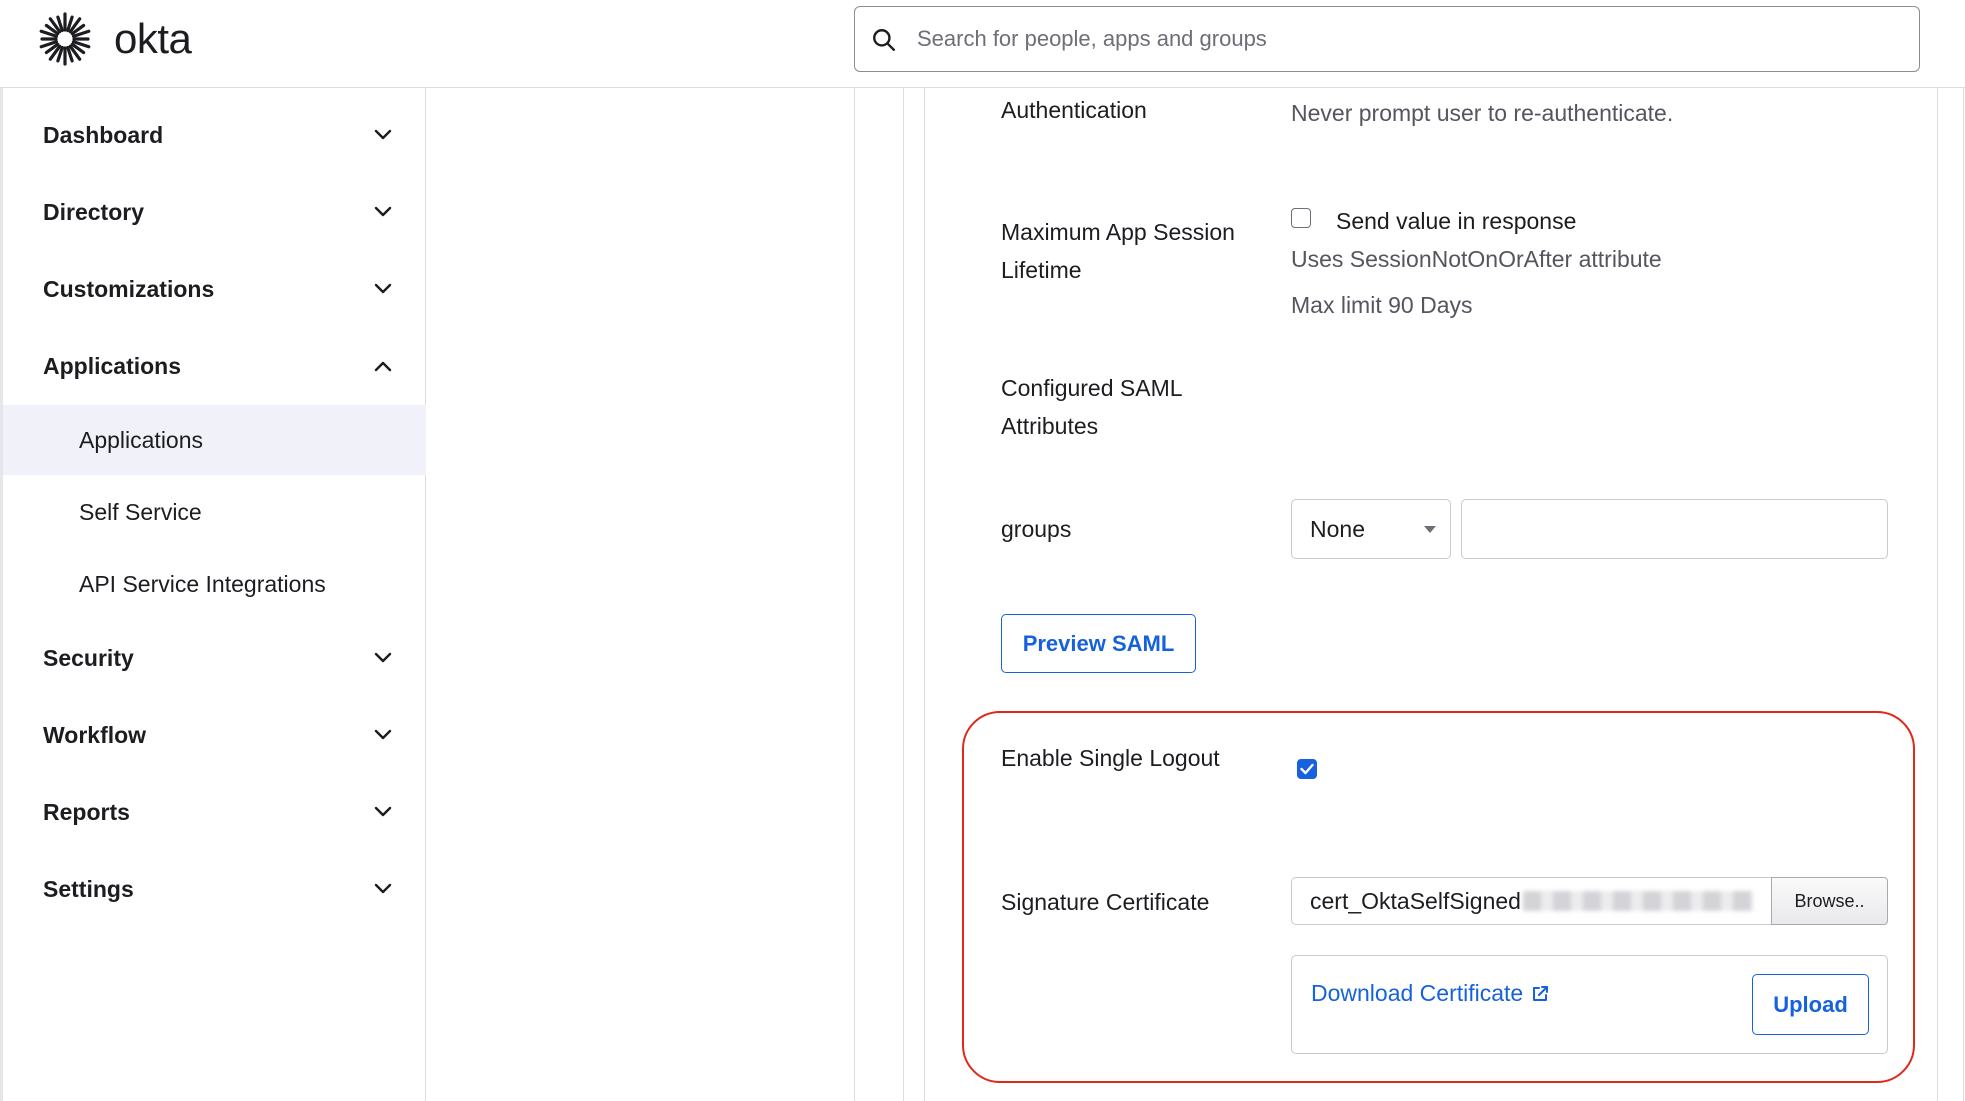 Image resolution: width=1965 pixels, height=1101 pixels. What do you see at coordinates (1456, 221) in the screenshot?
I see `send-value-label: Send value in response` at bounding box center [1456, 221].